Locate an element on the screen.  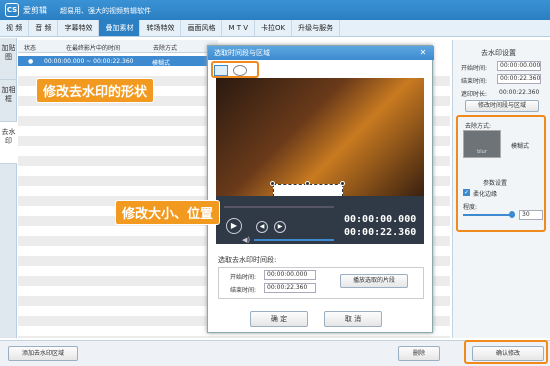
duration-value: 00:00:22.360 is located at coordinates (519, 92).